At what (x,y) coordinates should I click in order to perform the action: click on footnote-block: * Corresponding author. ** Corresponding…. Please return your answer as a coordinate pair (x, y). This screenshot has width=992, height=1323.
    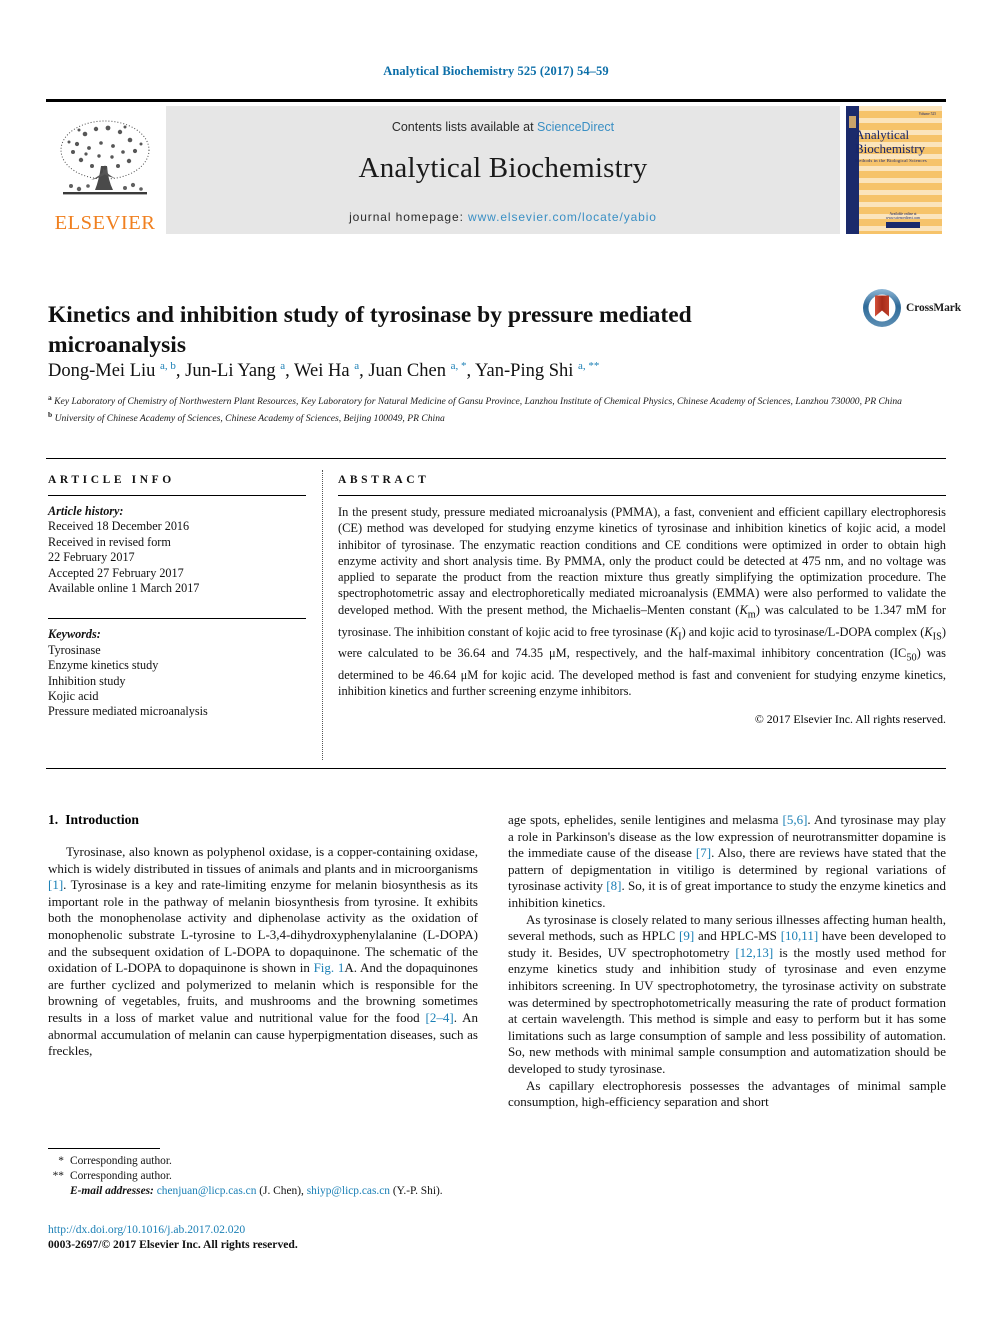
    Looking at the image, I should click on (268, 1177).